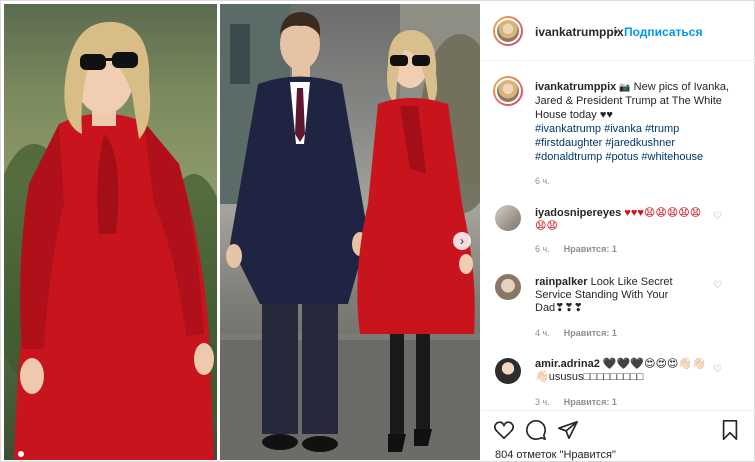  What do you see at coordinates (508, 31) in the screenshot?
I see `author-avatar` at bounding box center [508, 31].